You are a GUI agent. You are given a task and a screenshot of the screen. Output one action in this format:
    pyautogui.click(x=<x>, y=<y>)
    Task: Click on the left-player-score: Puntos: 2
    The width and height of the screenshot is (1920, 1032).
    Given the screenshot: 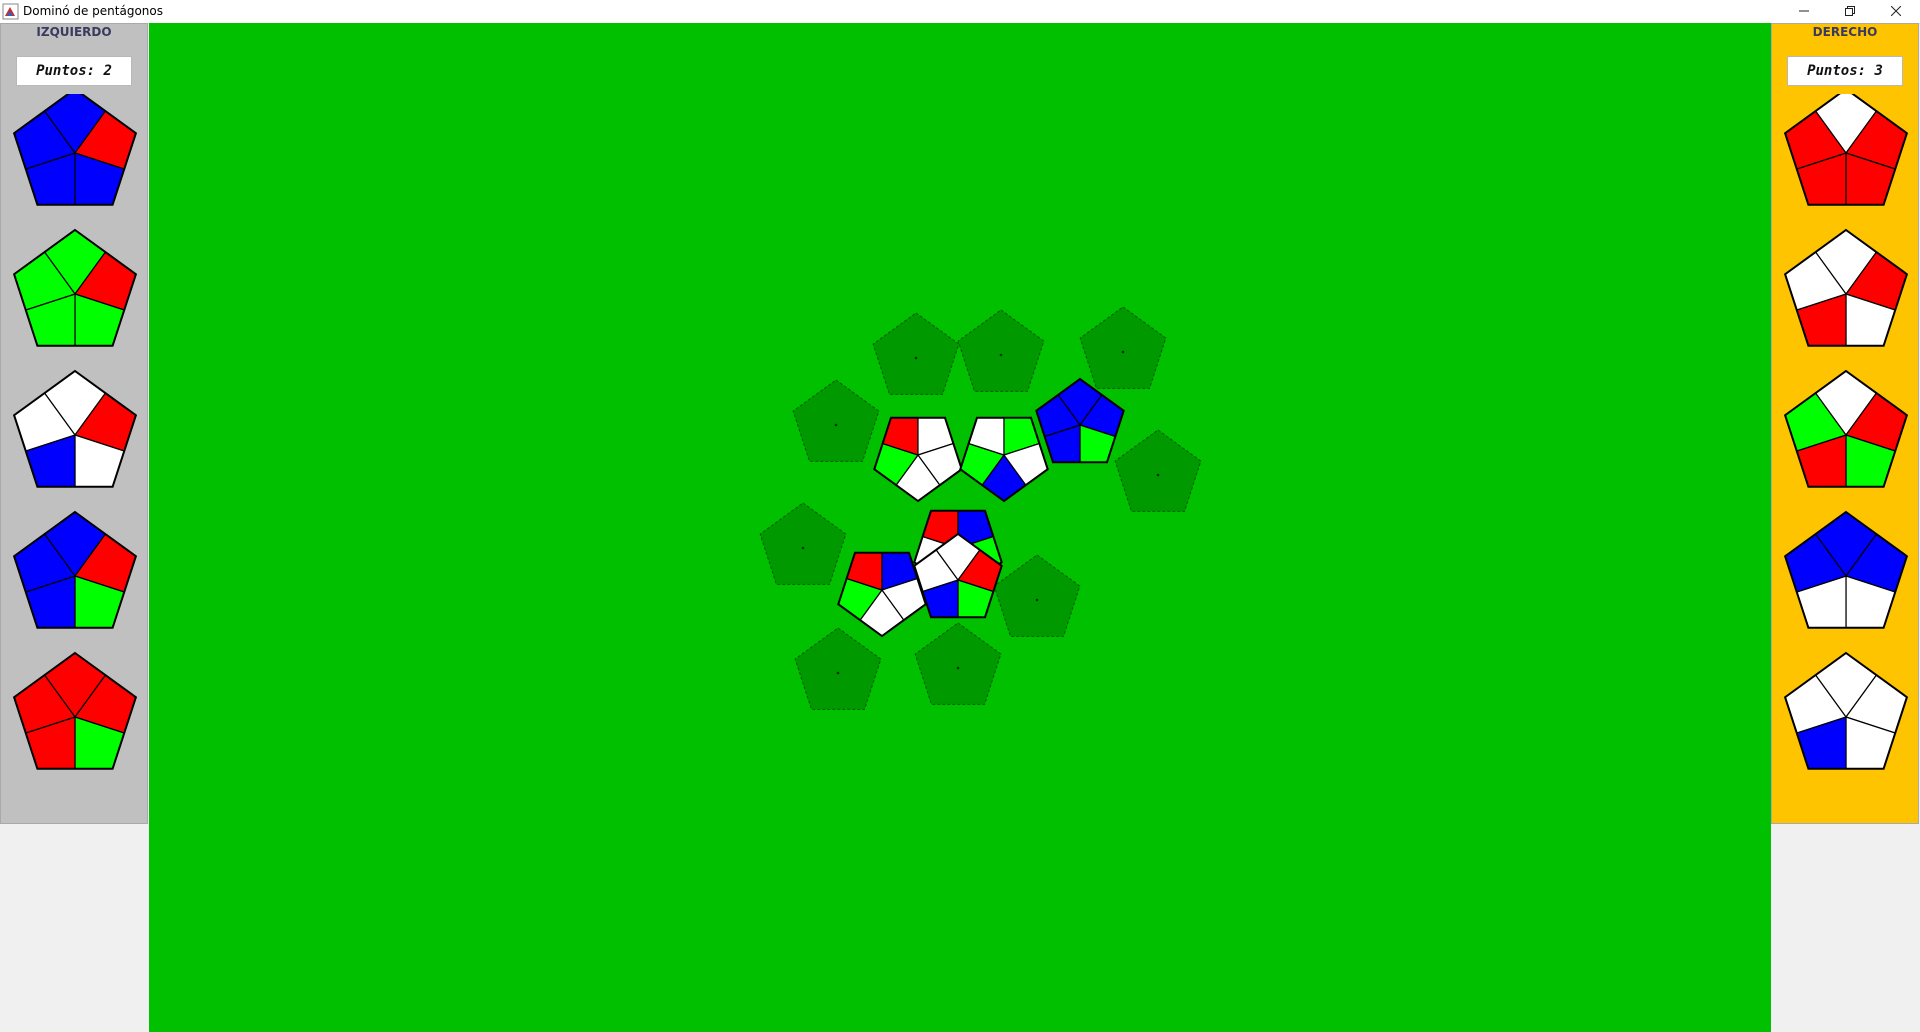 What is the action you would take?
    pyautogui.click(x=74, y=71)
    